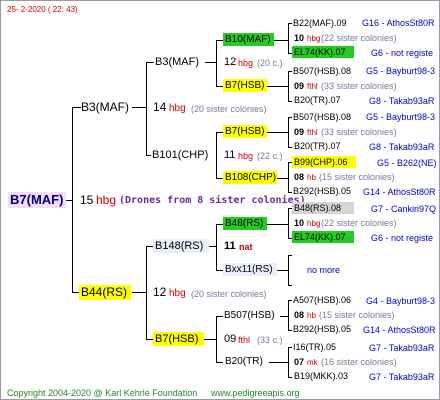 This screenshot has height=400, width=440. What do you see at coordinates (324, 270) in the screenshot?
I see `no-more-label: no more` at bounding box center [324, 270].